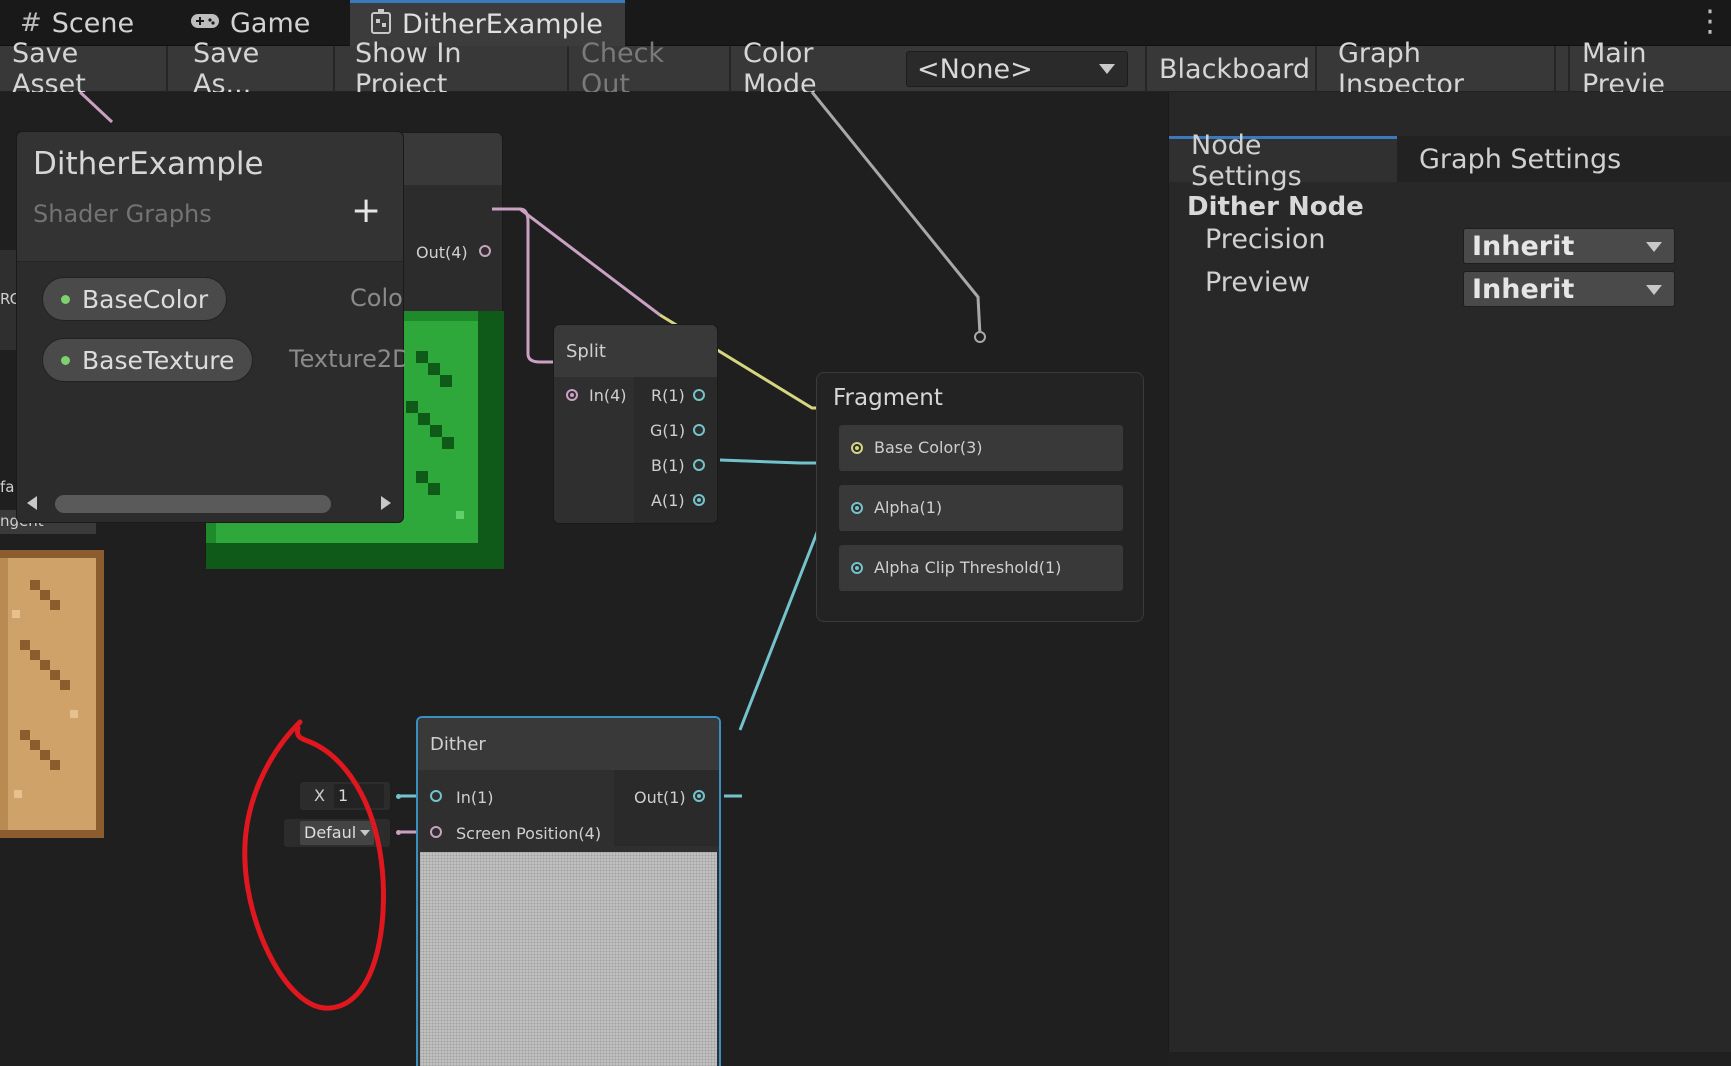  Describe the element at coordinates (699, 500) in the screenshot. I see `split-a-port` at that location.